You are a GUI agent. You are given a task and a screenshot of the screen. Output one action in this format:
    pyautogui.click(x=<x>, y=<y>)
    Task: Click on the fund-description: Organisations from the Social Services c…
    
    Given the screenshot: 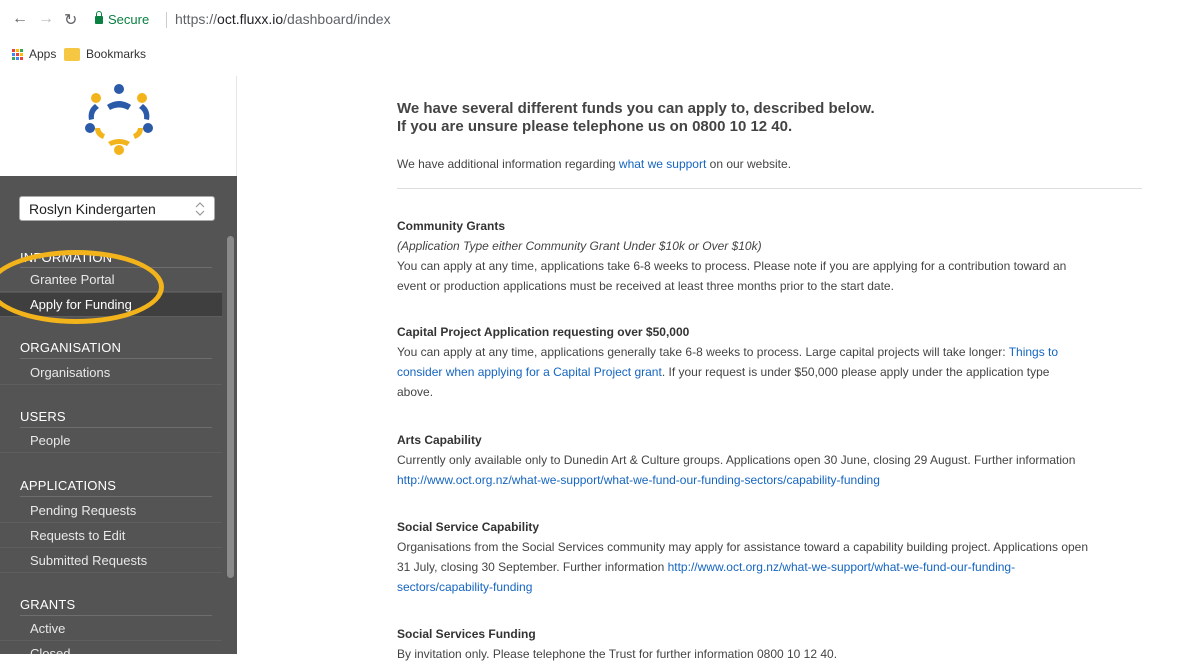 What is the action you would take?
    pyautogui.click(x=743, y=547)
    